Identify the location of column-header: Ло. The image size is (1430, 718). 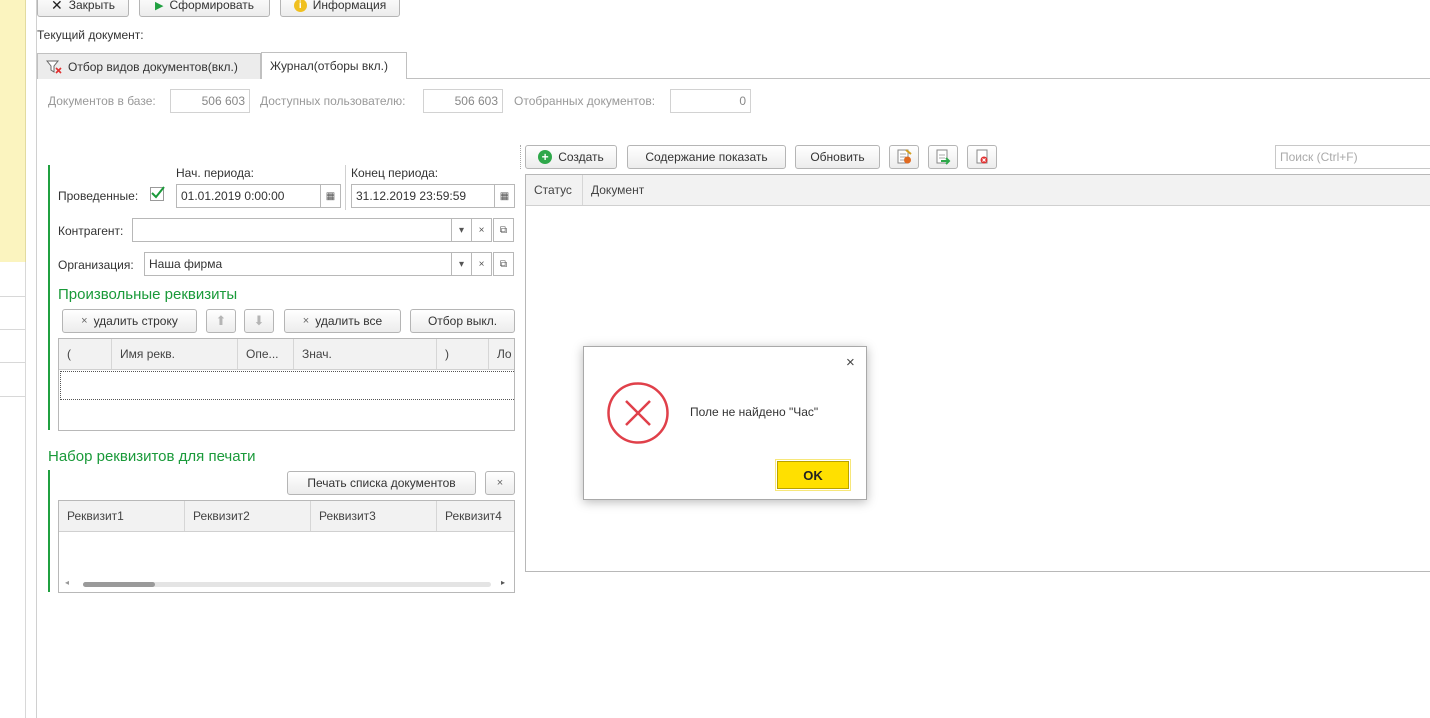
(501, 354).